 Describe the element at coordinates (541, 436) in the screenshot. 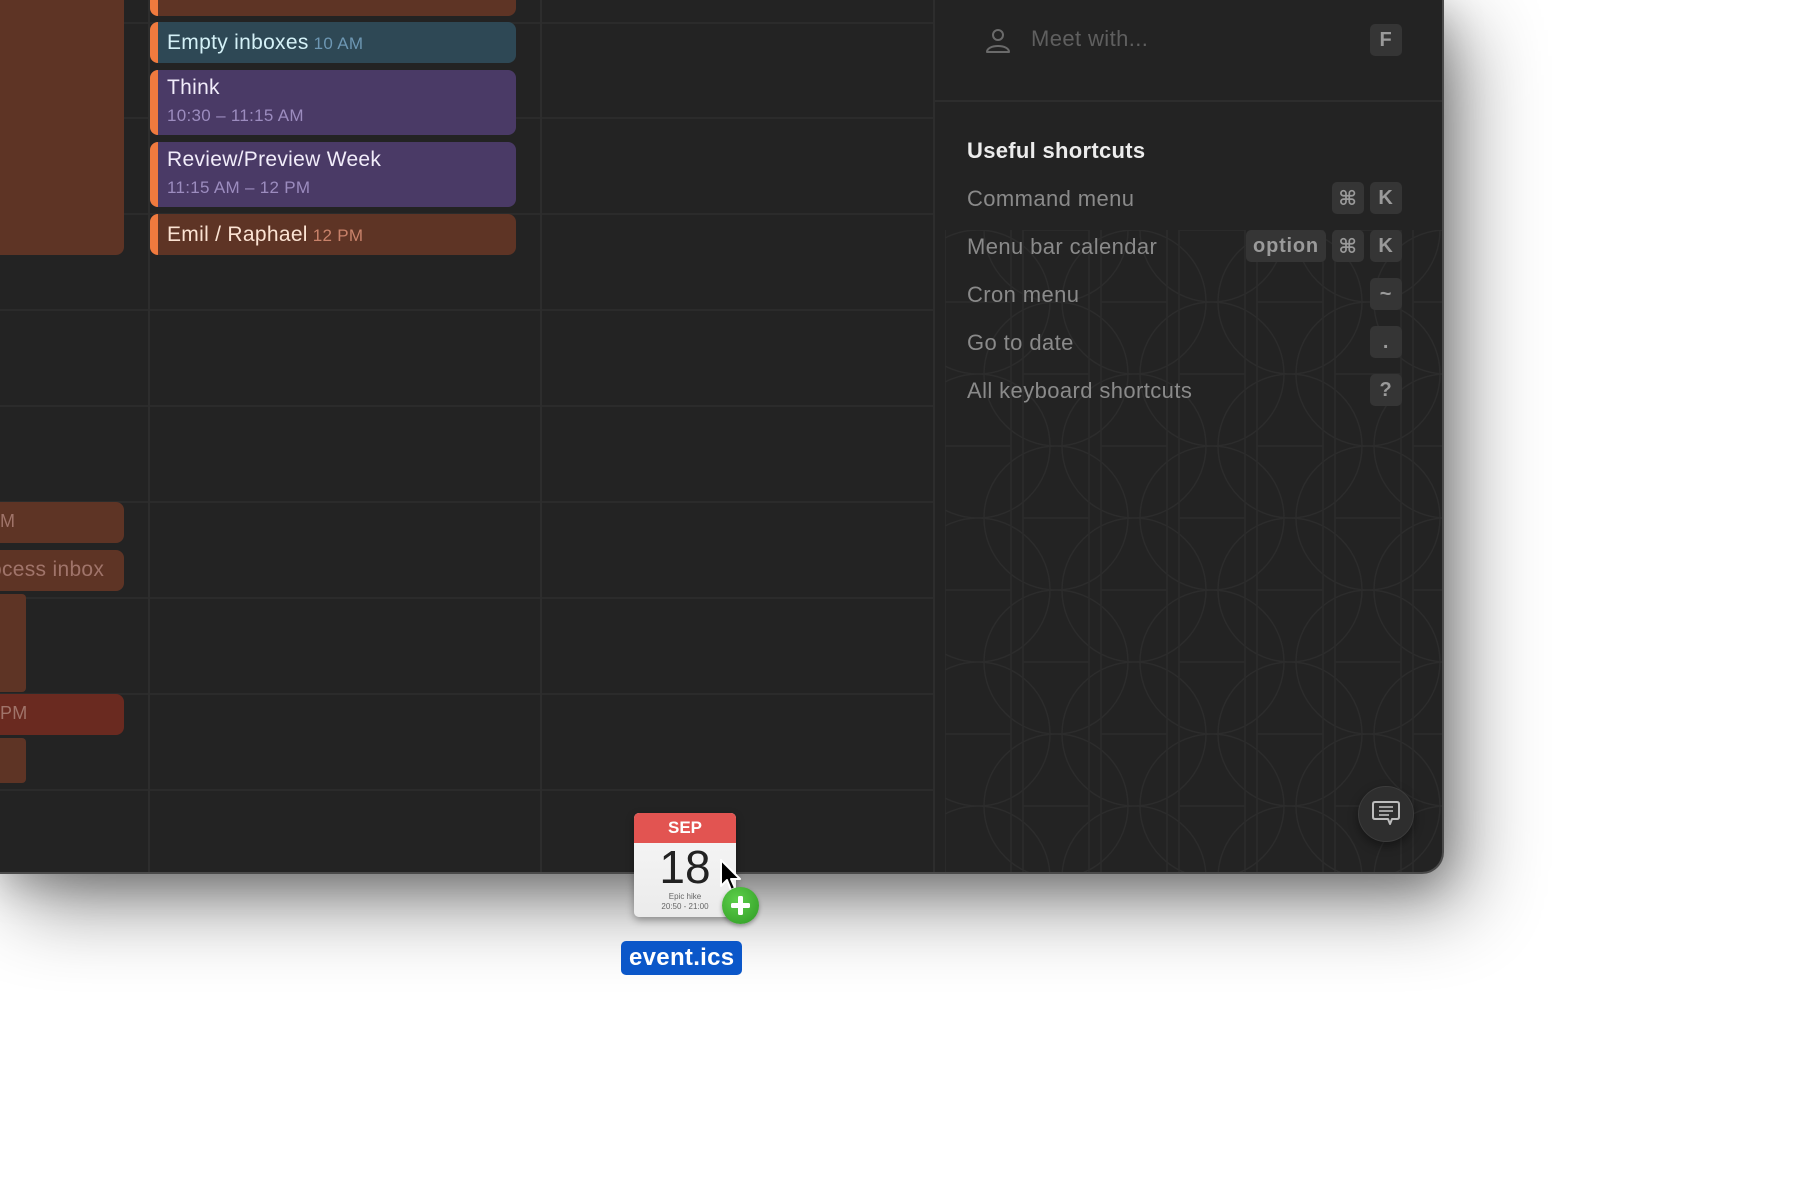

I see `day-column-divider` at that location.